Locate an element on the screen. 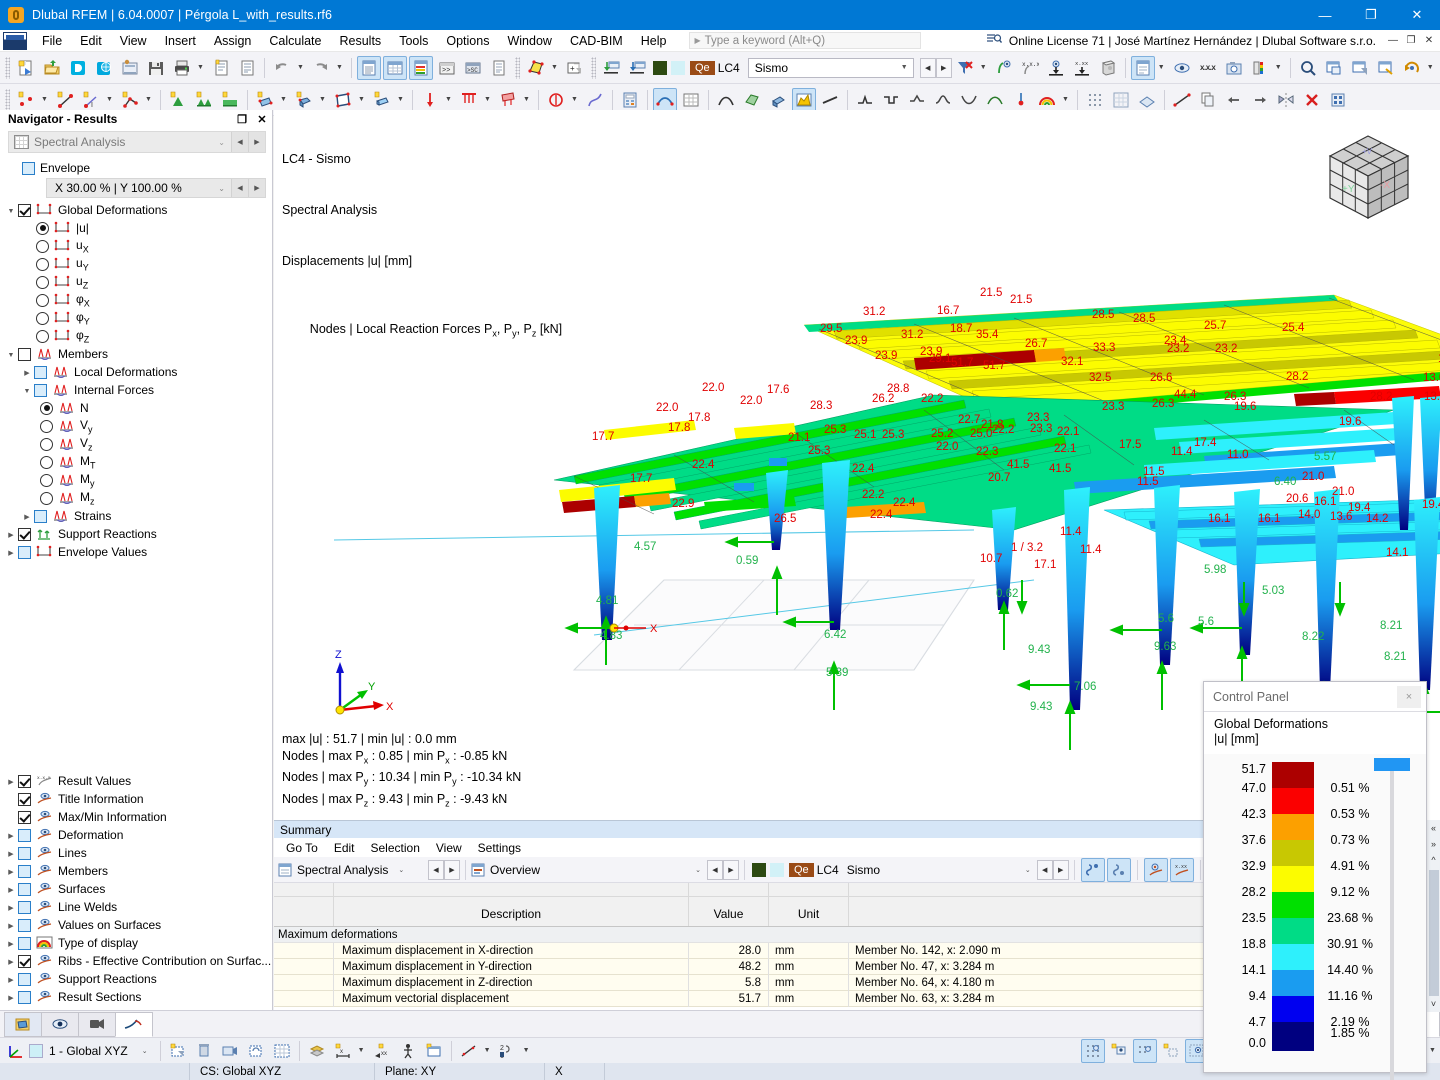 This screenshot has width=1440, height=1080. new-member-icon: I is located at coordinates (91, 100).